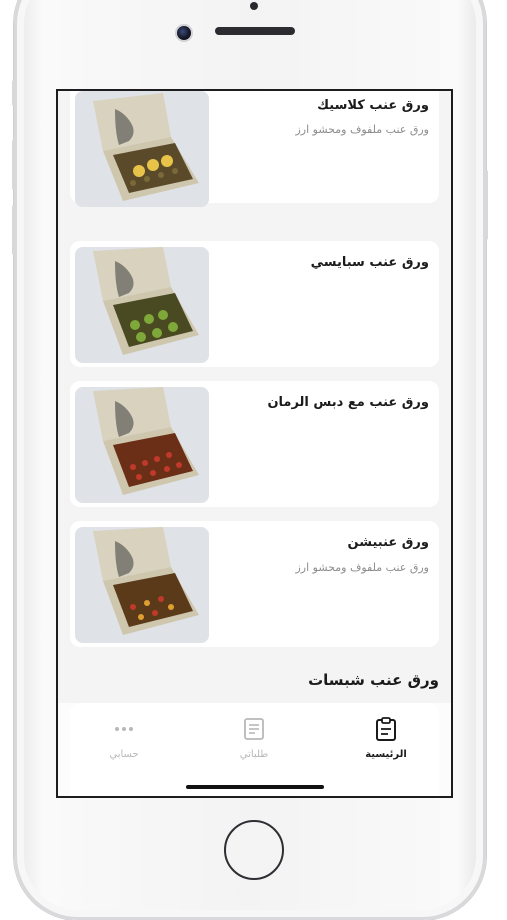  Describe the element at coordinates (124, 754) in the screenshot. I see `tab-account-label: حسابي` at that location.